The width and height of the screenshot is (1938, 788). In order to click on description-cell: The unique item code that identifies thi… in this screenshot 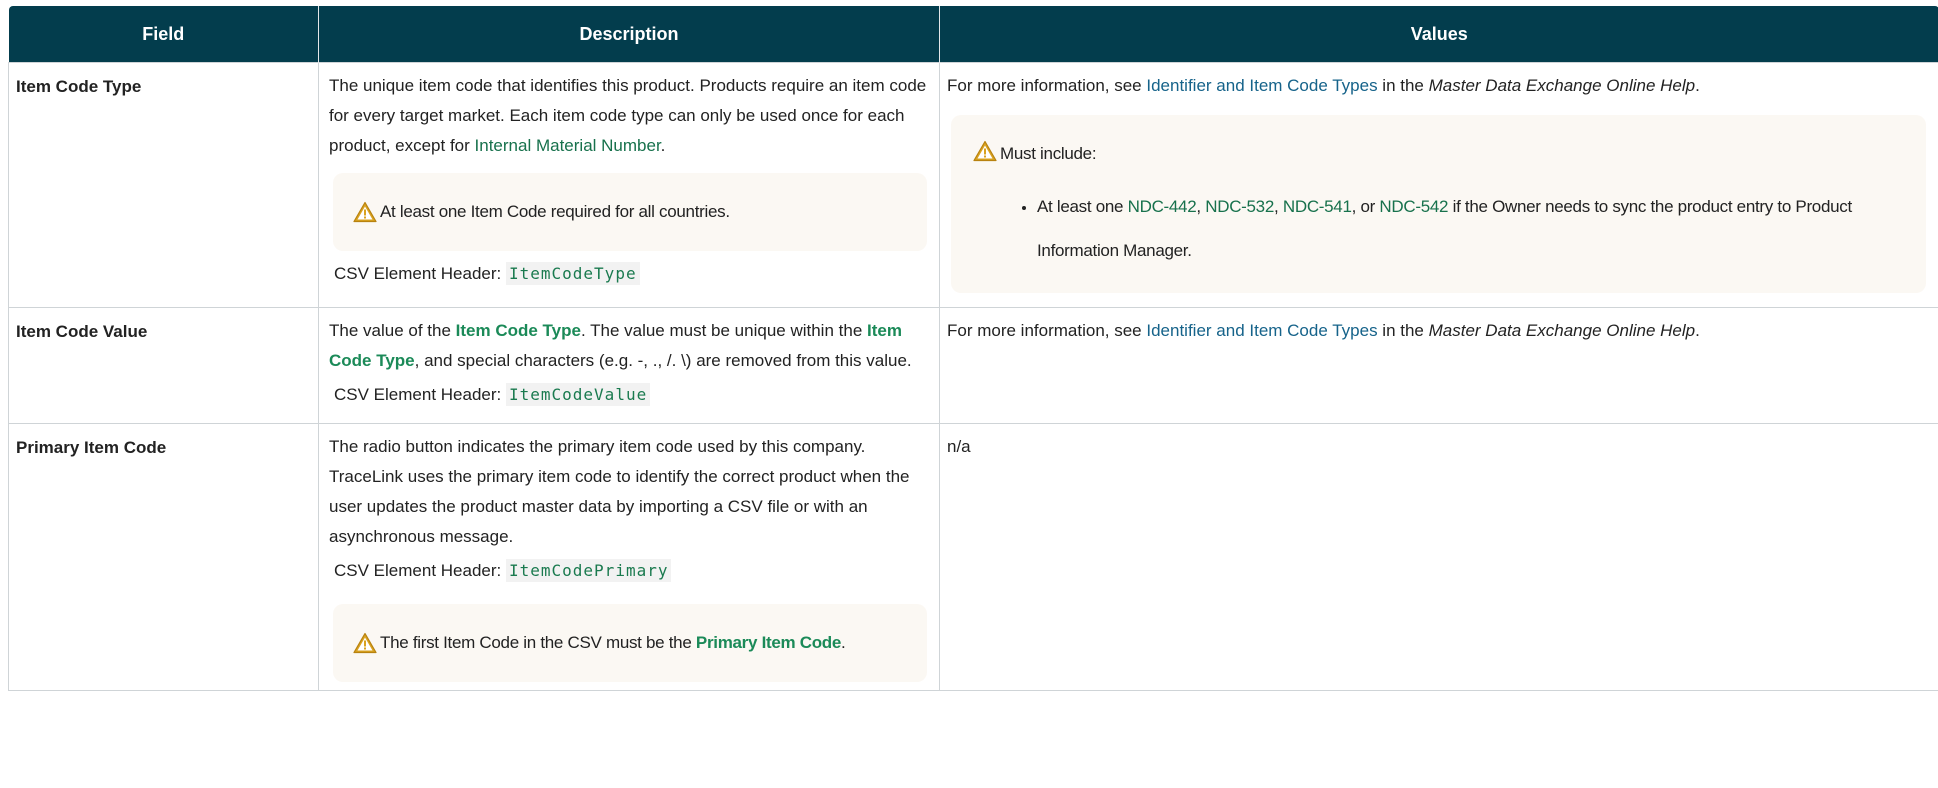, I will do `click(629, 185)`.